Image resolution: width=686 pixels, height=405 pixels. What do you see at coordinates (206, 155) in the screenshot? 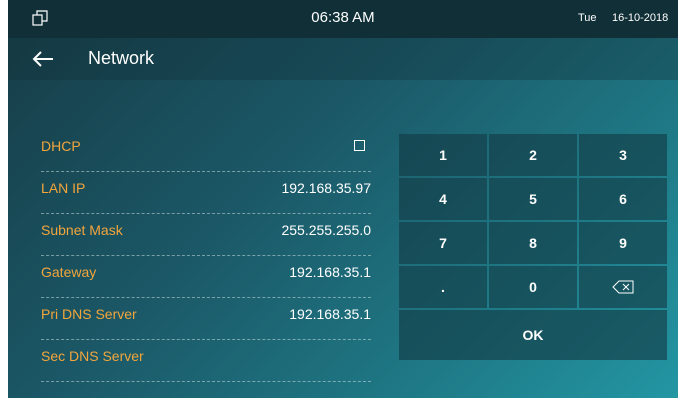
I see `dhcp-row: DHCP` at bounding box center [206, 155].